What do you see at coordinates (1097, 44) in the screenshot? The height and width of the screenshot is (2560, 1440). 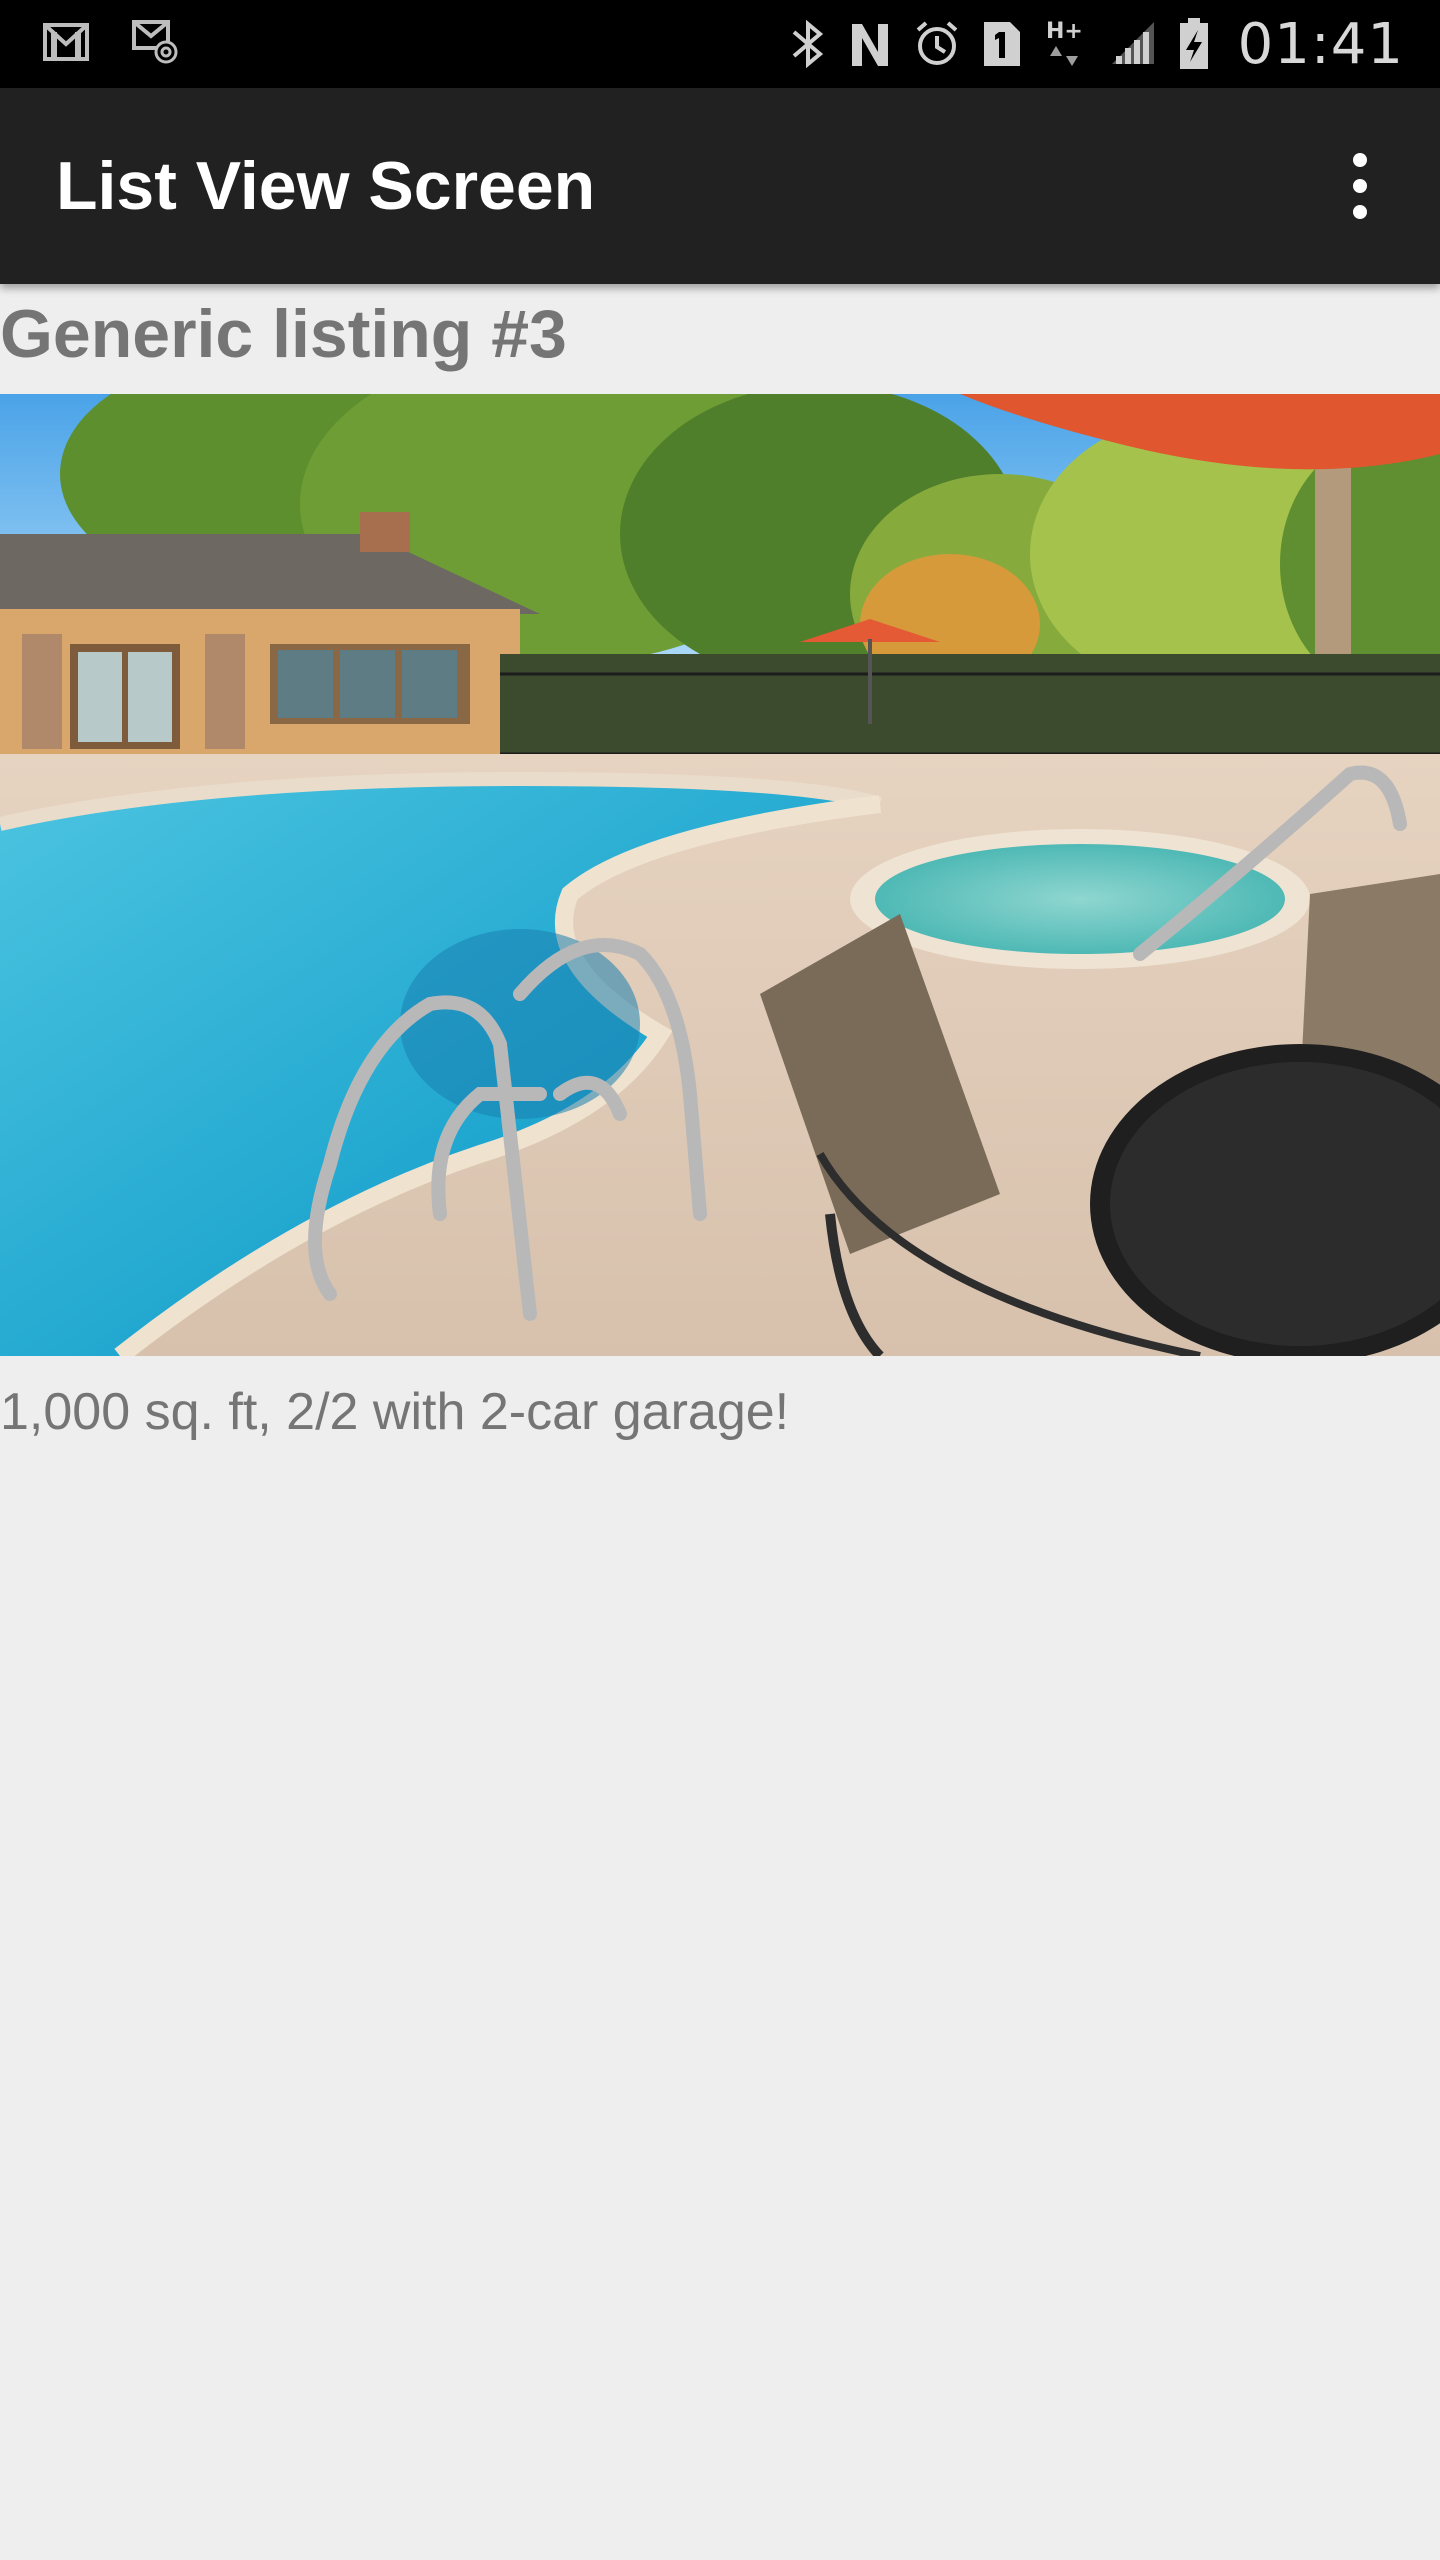 I see `status-right-icons: H+ 01:41` at bounding box center [1097, 44].